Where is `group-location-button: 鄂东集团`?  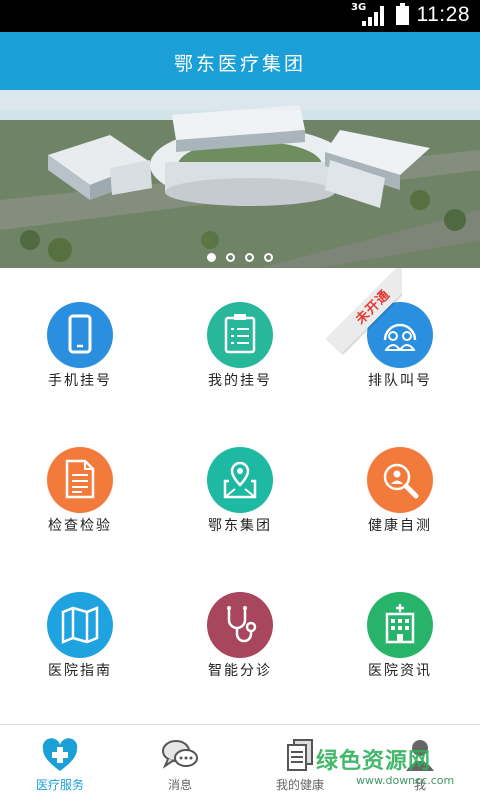 group-location-button: 鄂东集团 is located at coordinates (240, 483).